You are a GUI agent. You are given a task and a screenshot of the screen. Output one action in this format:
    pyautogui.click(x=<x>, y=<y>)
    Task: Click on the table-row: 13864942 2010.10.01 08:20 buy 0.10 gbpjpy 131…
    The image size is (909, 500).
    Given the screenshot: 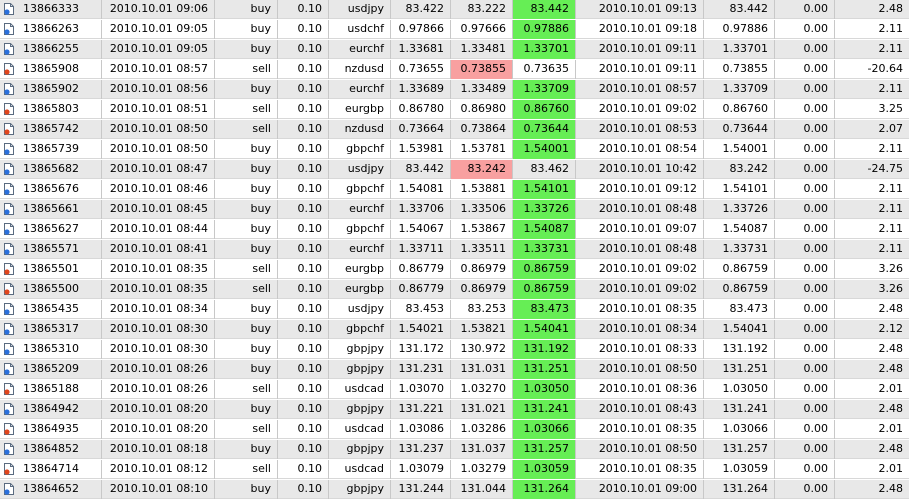 What is the action you would take?
    pyautogui.click(x=454, y=409)
    